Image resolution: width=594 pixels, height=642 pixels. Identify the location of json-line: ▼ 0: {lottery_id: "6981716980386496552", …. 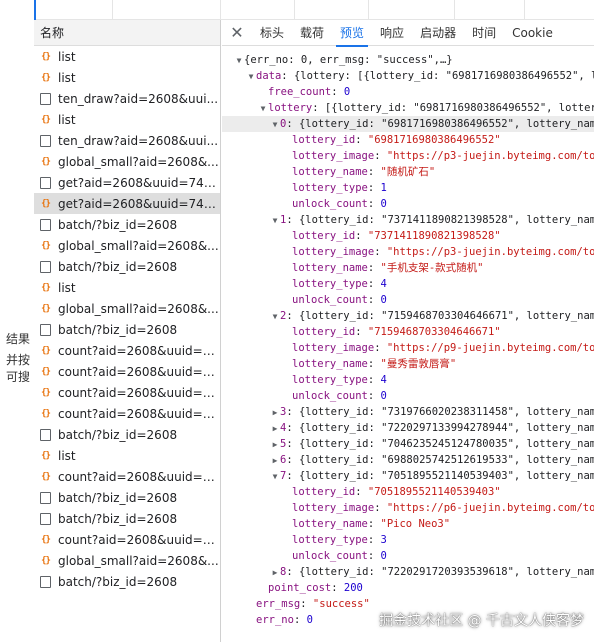
(408, 124).